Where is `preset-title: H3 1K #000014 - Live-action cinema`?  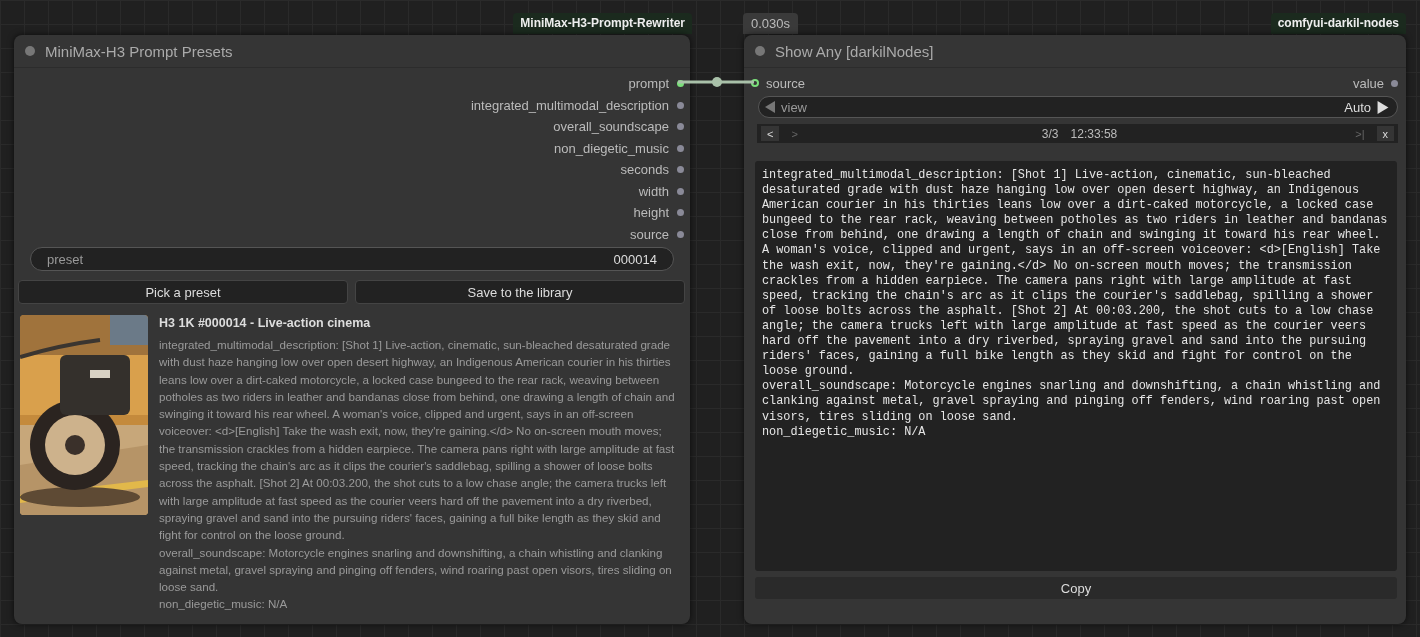 preset-title: H3 1K #000014 - Live-action cinema is located at coordinates (265, 323).